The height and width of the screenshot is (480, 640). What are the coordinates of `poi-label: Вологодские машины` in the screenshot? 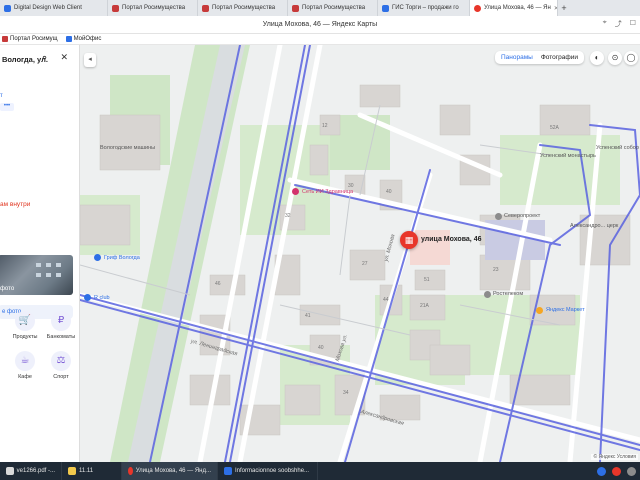 It's located at (127, 148).